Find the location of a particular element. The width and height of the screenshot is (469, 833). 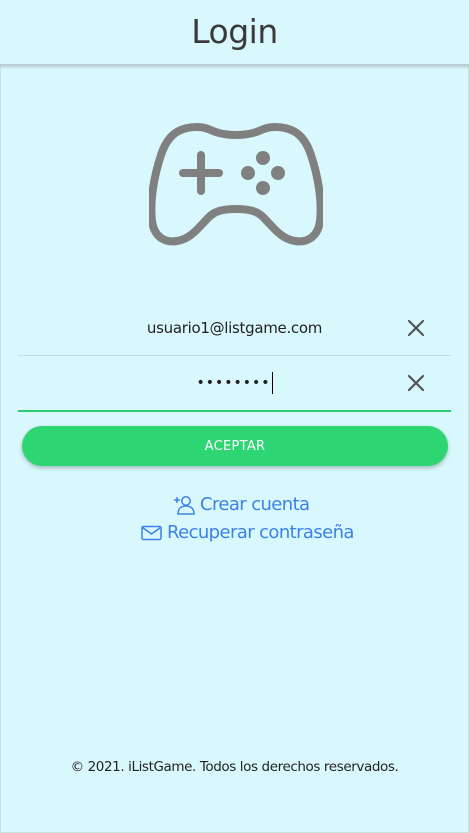

accept-button: ACEPTAR is located at coordinates (235, 446).